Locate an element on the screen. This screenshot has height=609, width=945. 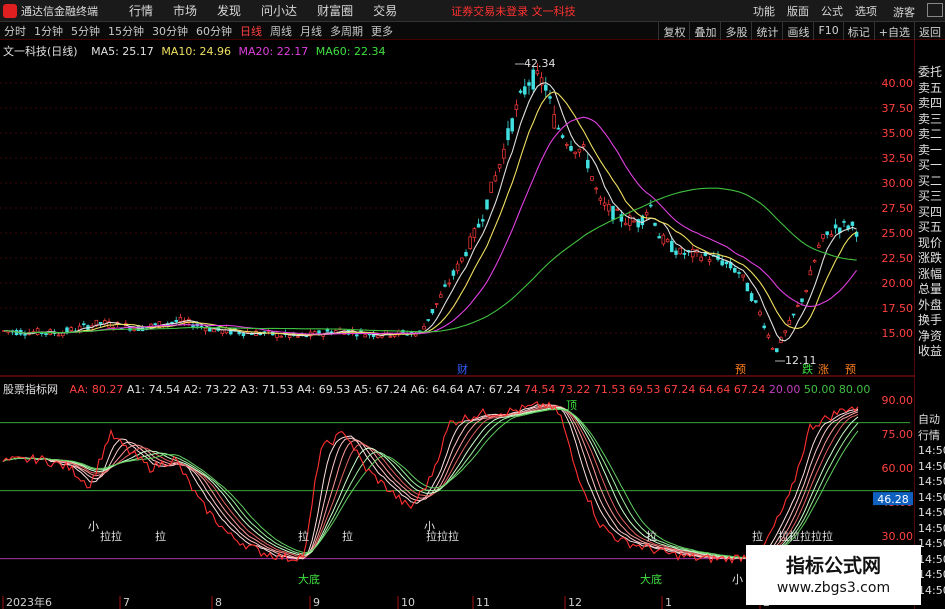
period-30min: 30分钟 is located at coordinates (170, 31).